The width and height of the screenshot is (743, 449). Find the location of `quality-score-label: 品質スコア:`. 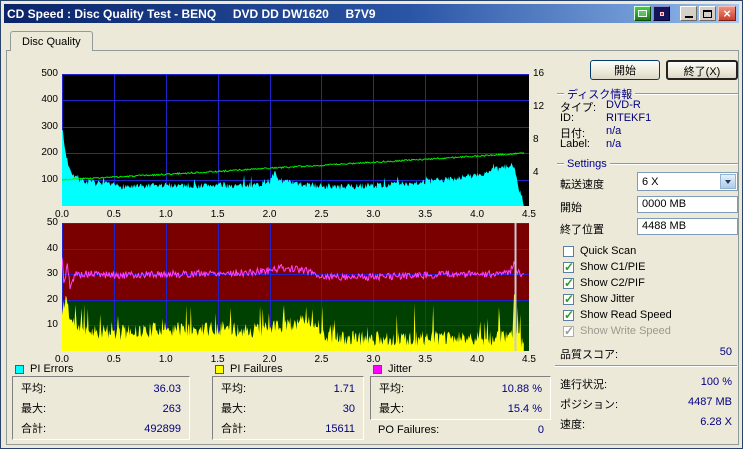

quality-score-label: 品質スコア: is located at coordinates (589, 355).